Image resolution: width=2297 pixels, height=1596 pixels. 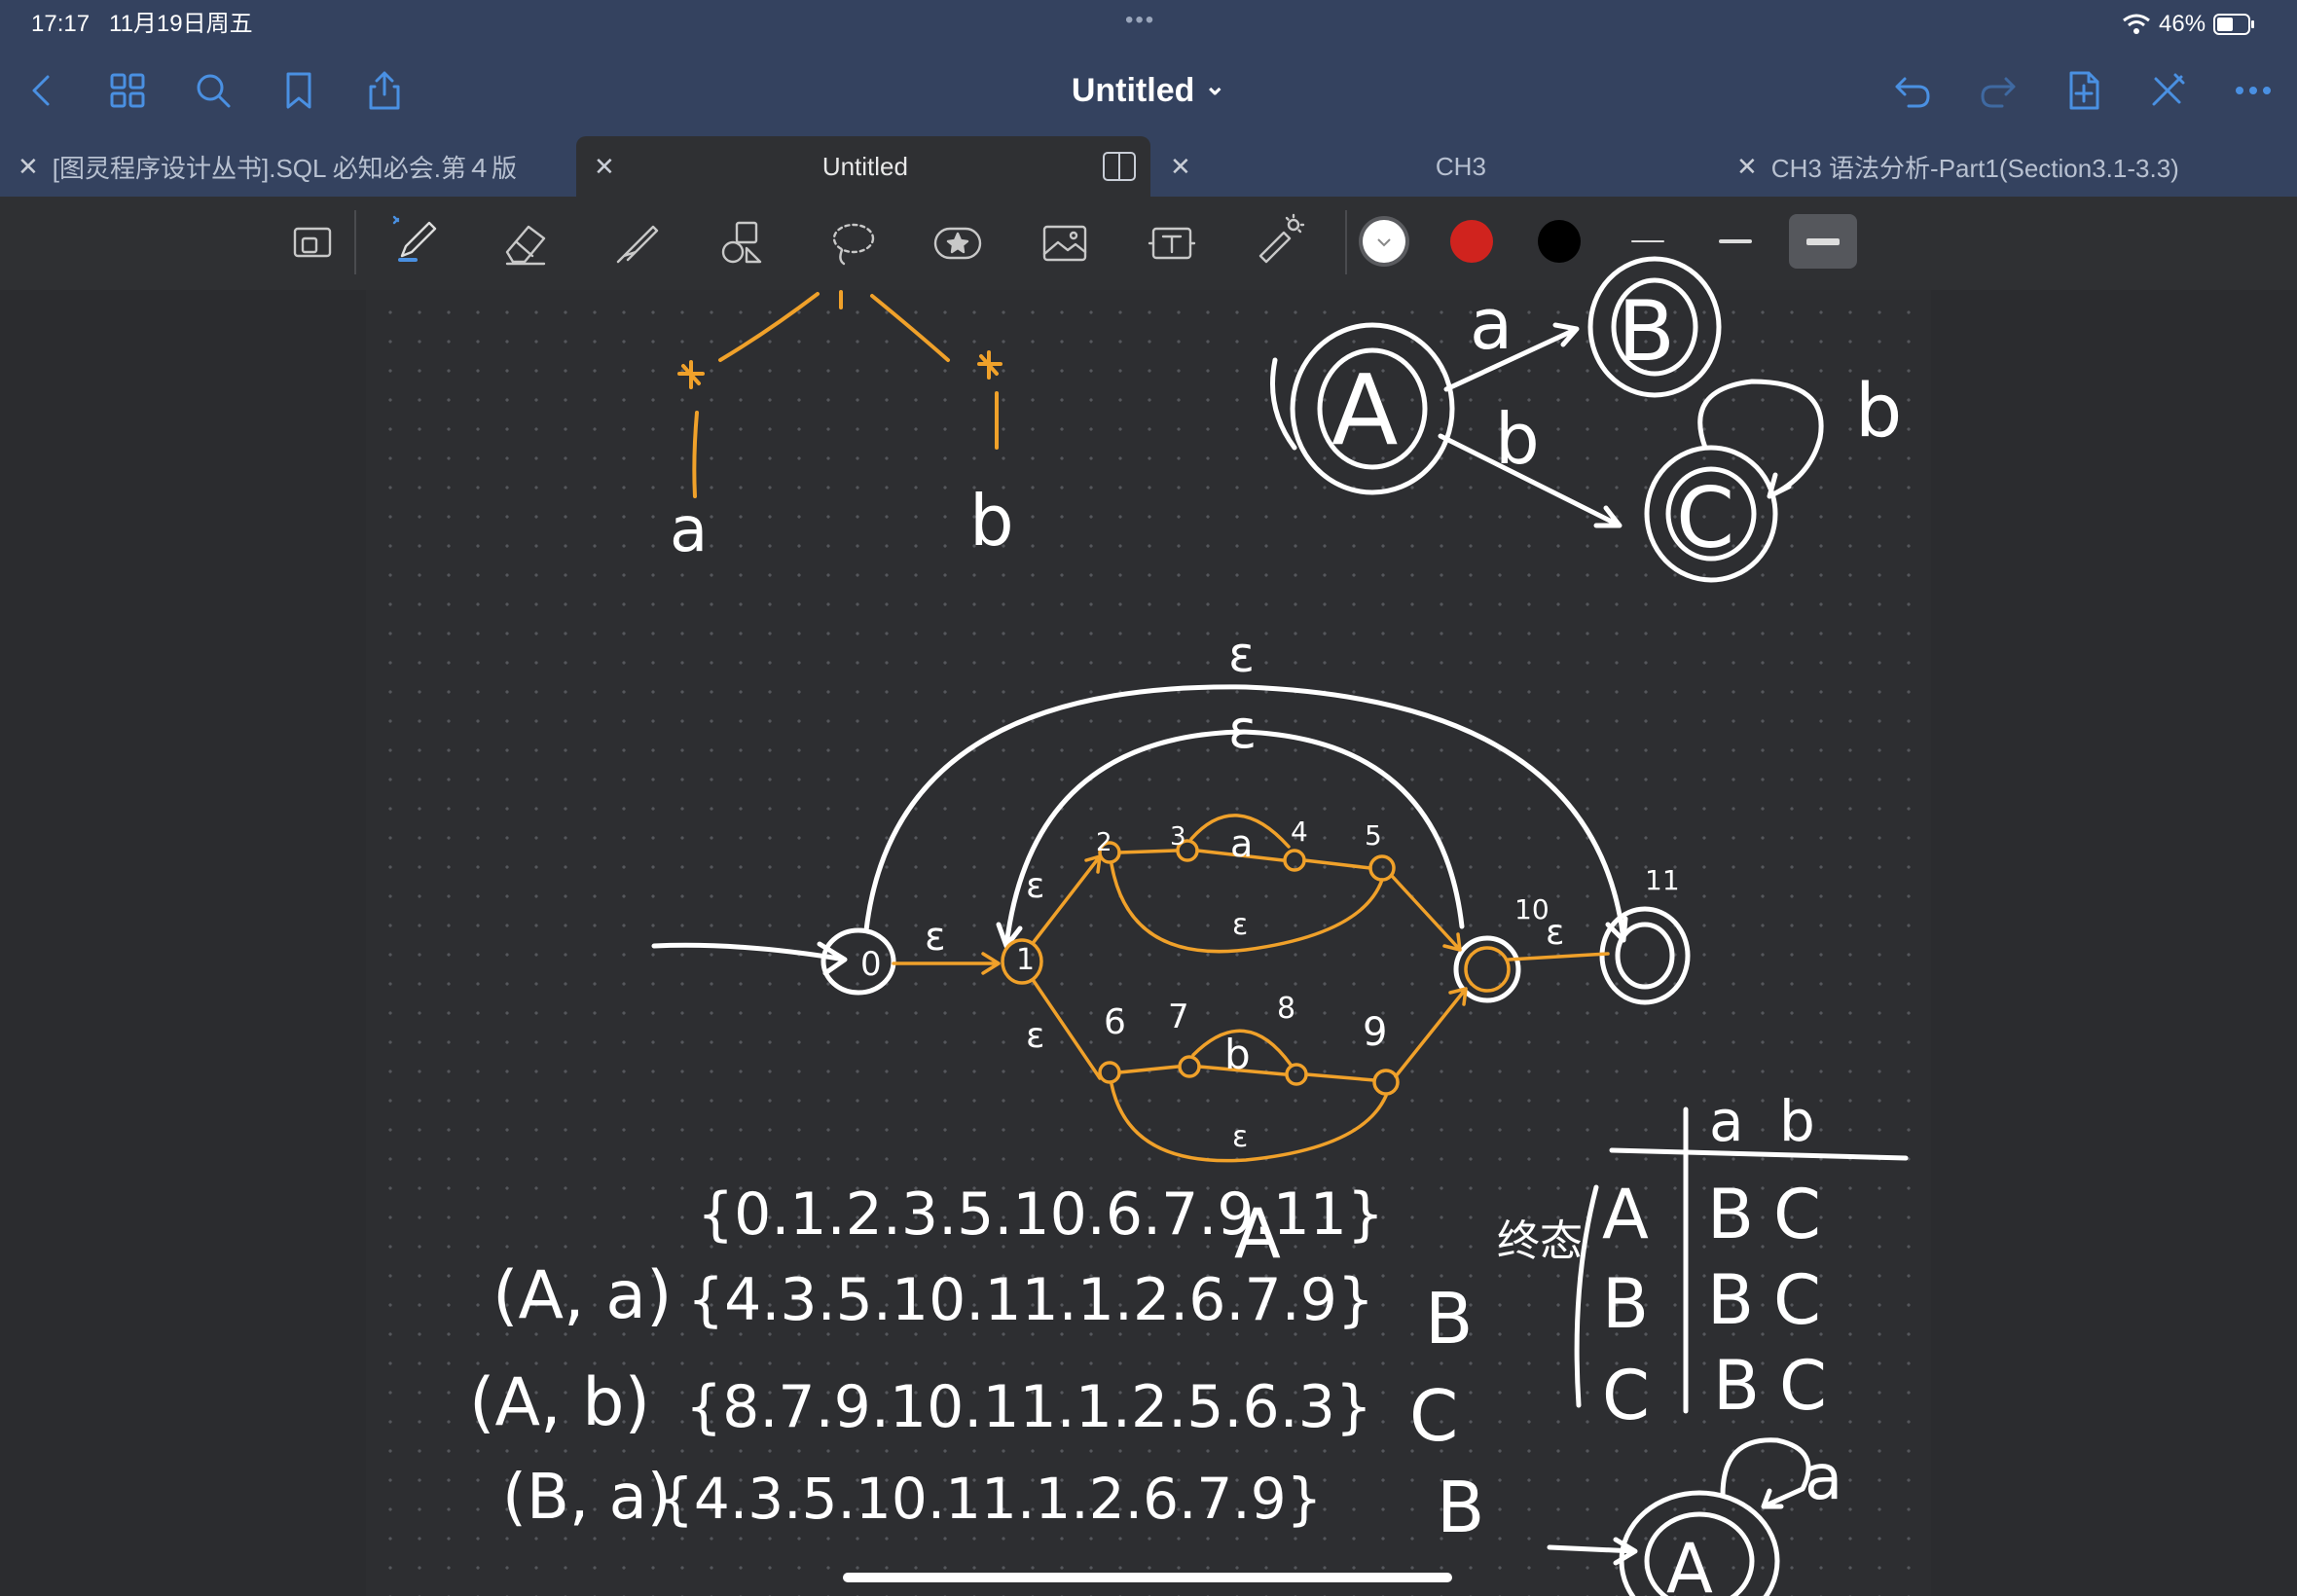 What do you see at coordinates (1178, 1017) in the screenshot?
I see `svg-text: 7` at bounding box center [1178, 1017].